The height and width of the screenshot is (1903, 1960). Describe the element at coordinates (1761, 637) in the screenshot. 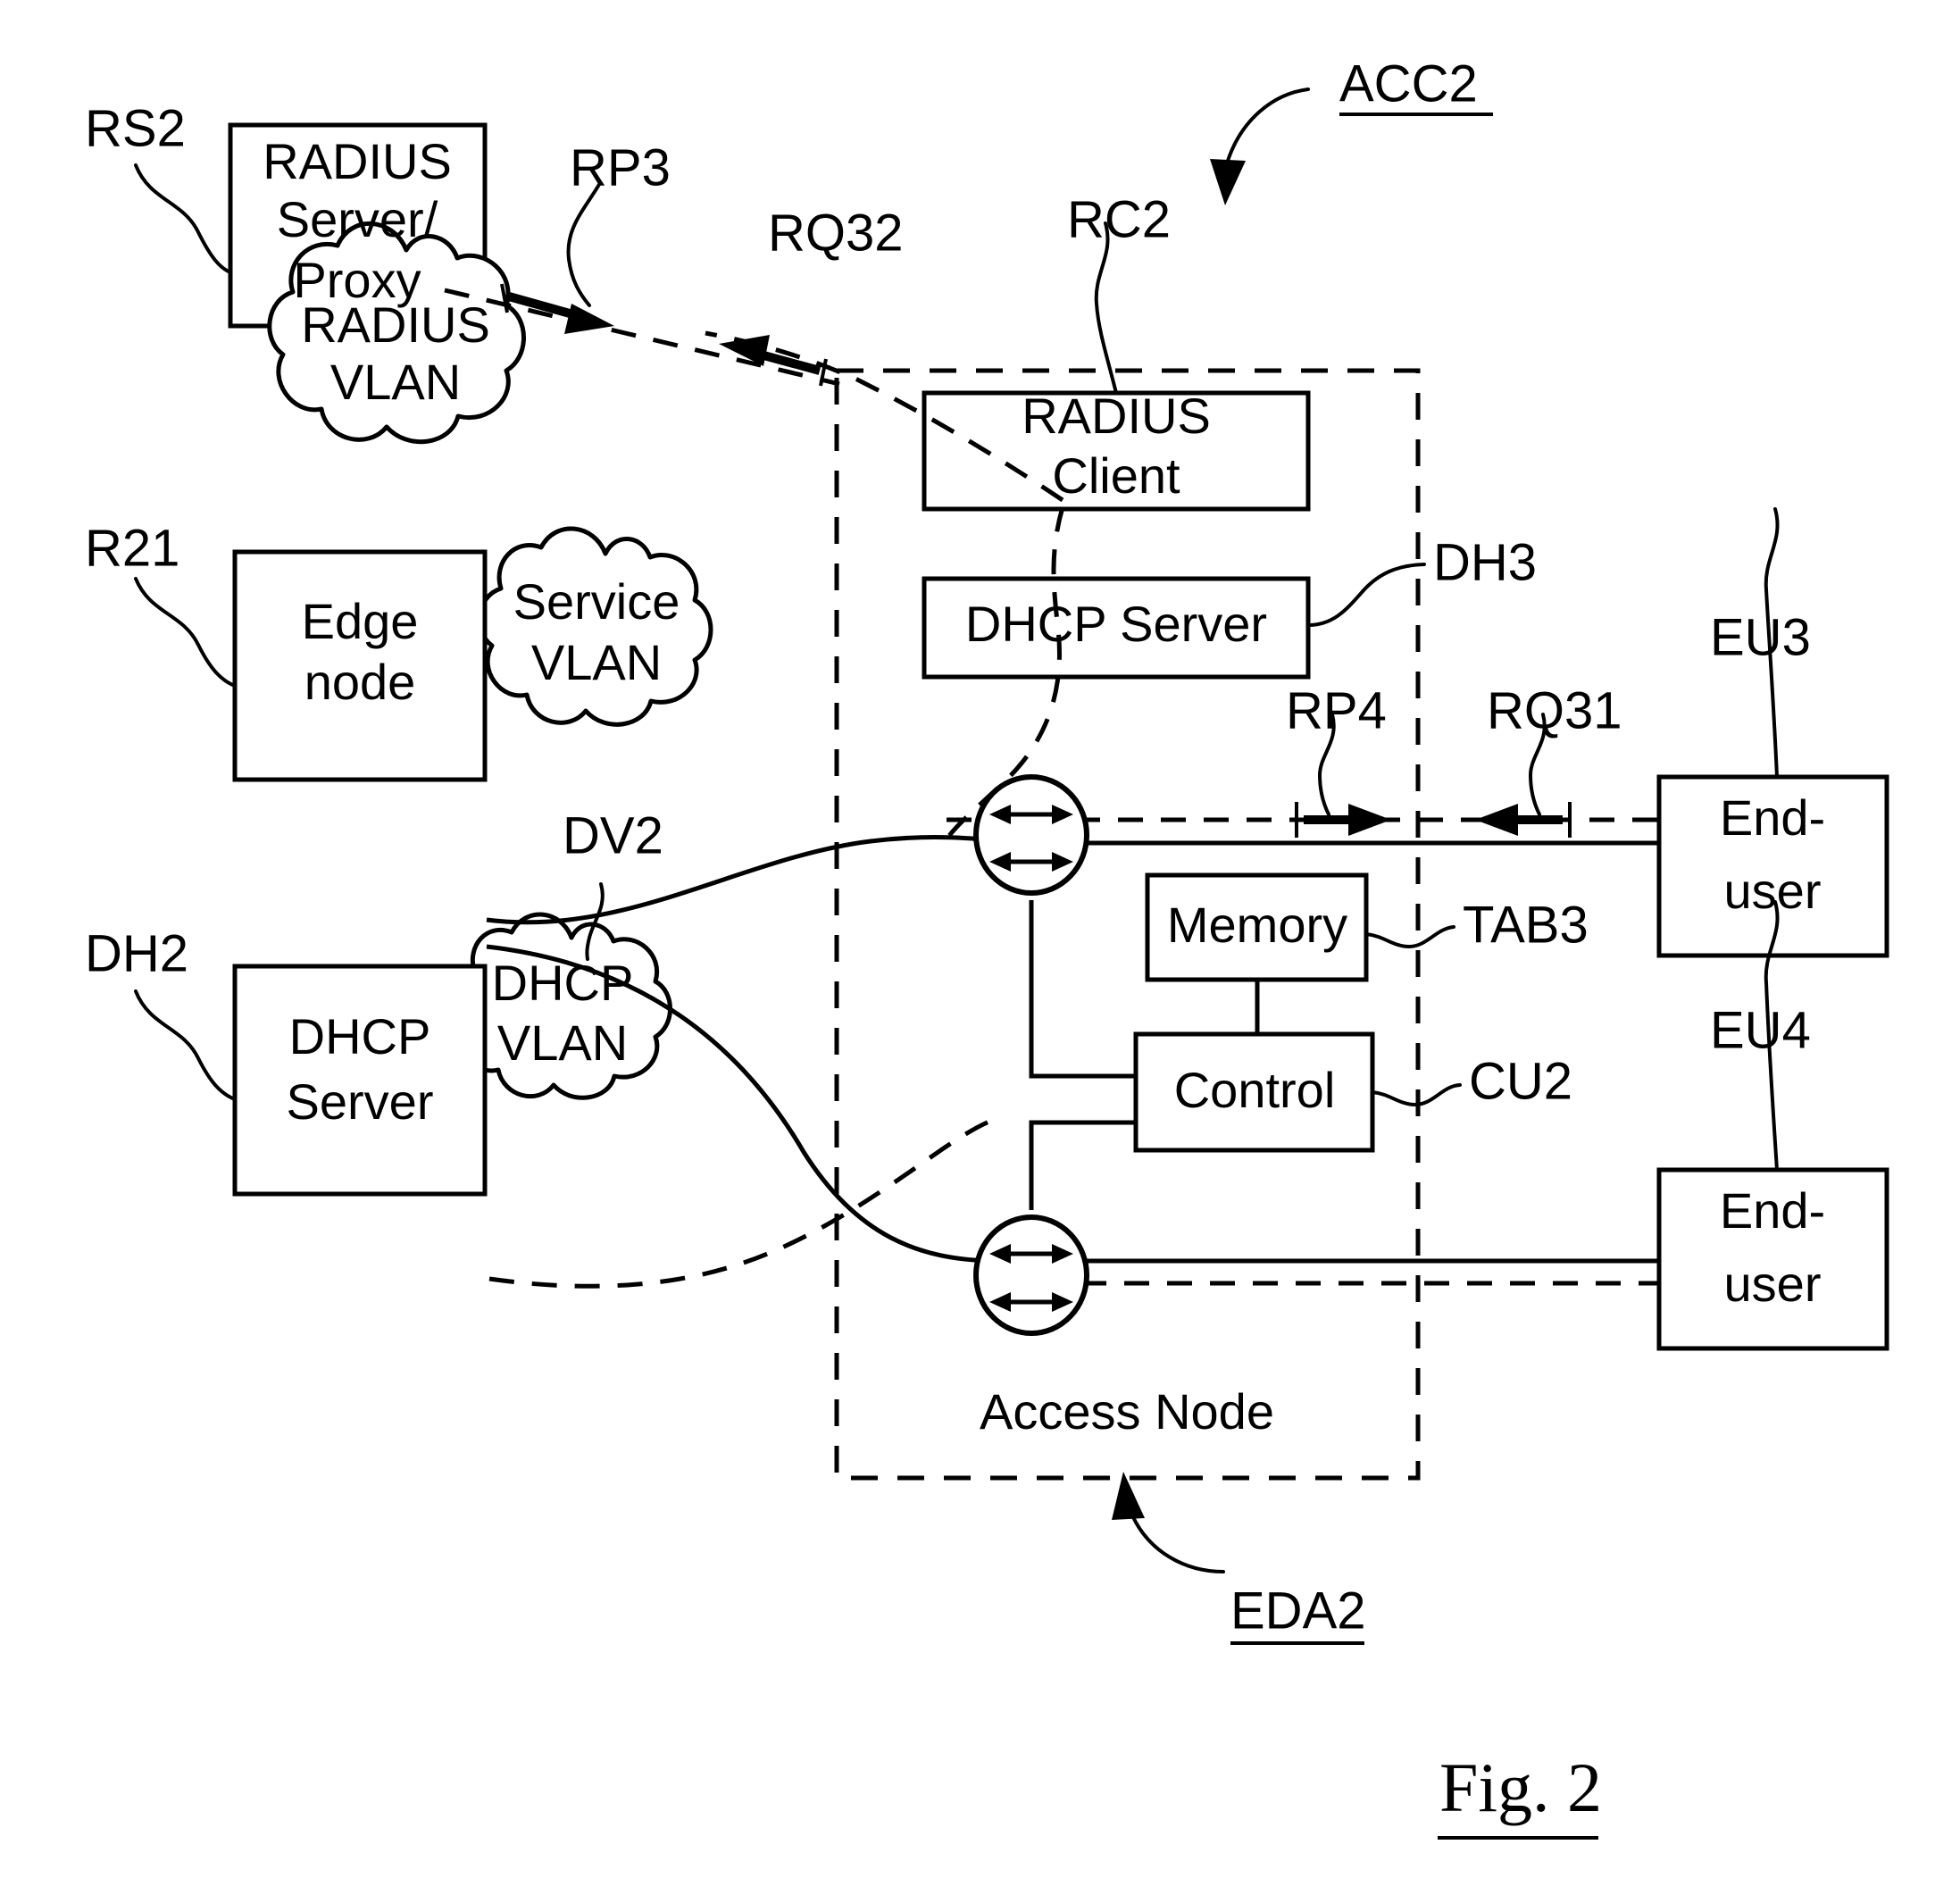

I see `eu3-ref-label: EU3` at that location.